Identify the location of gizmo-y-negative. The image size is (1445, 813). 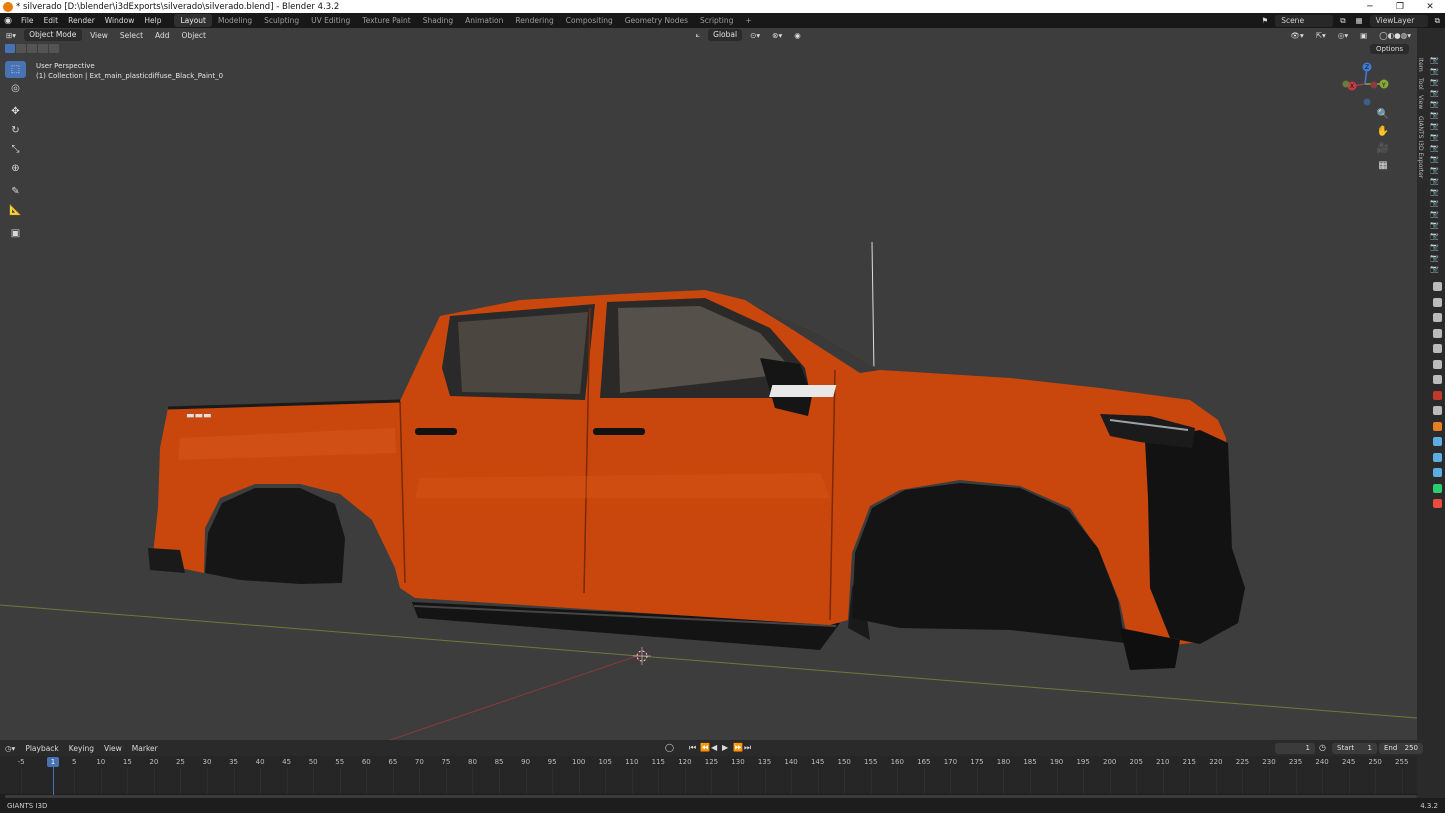
(1346, 84).